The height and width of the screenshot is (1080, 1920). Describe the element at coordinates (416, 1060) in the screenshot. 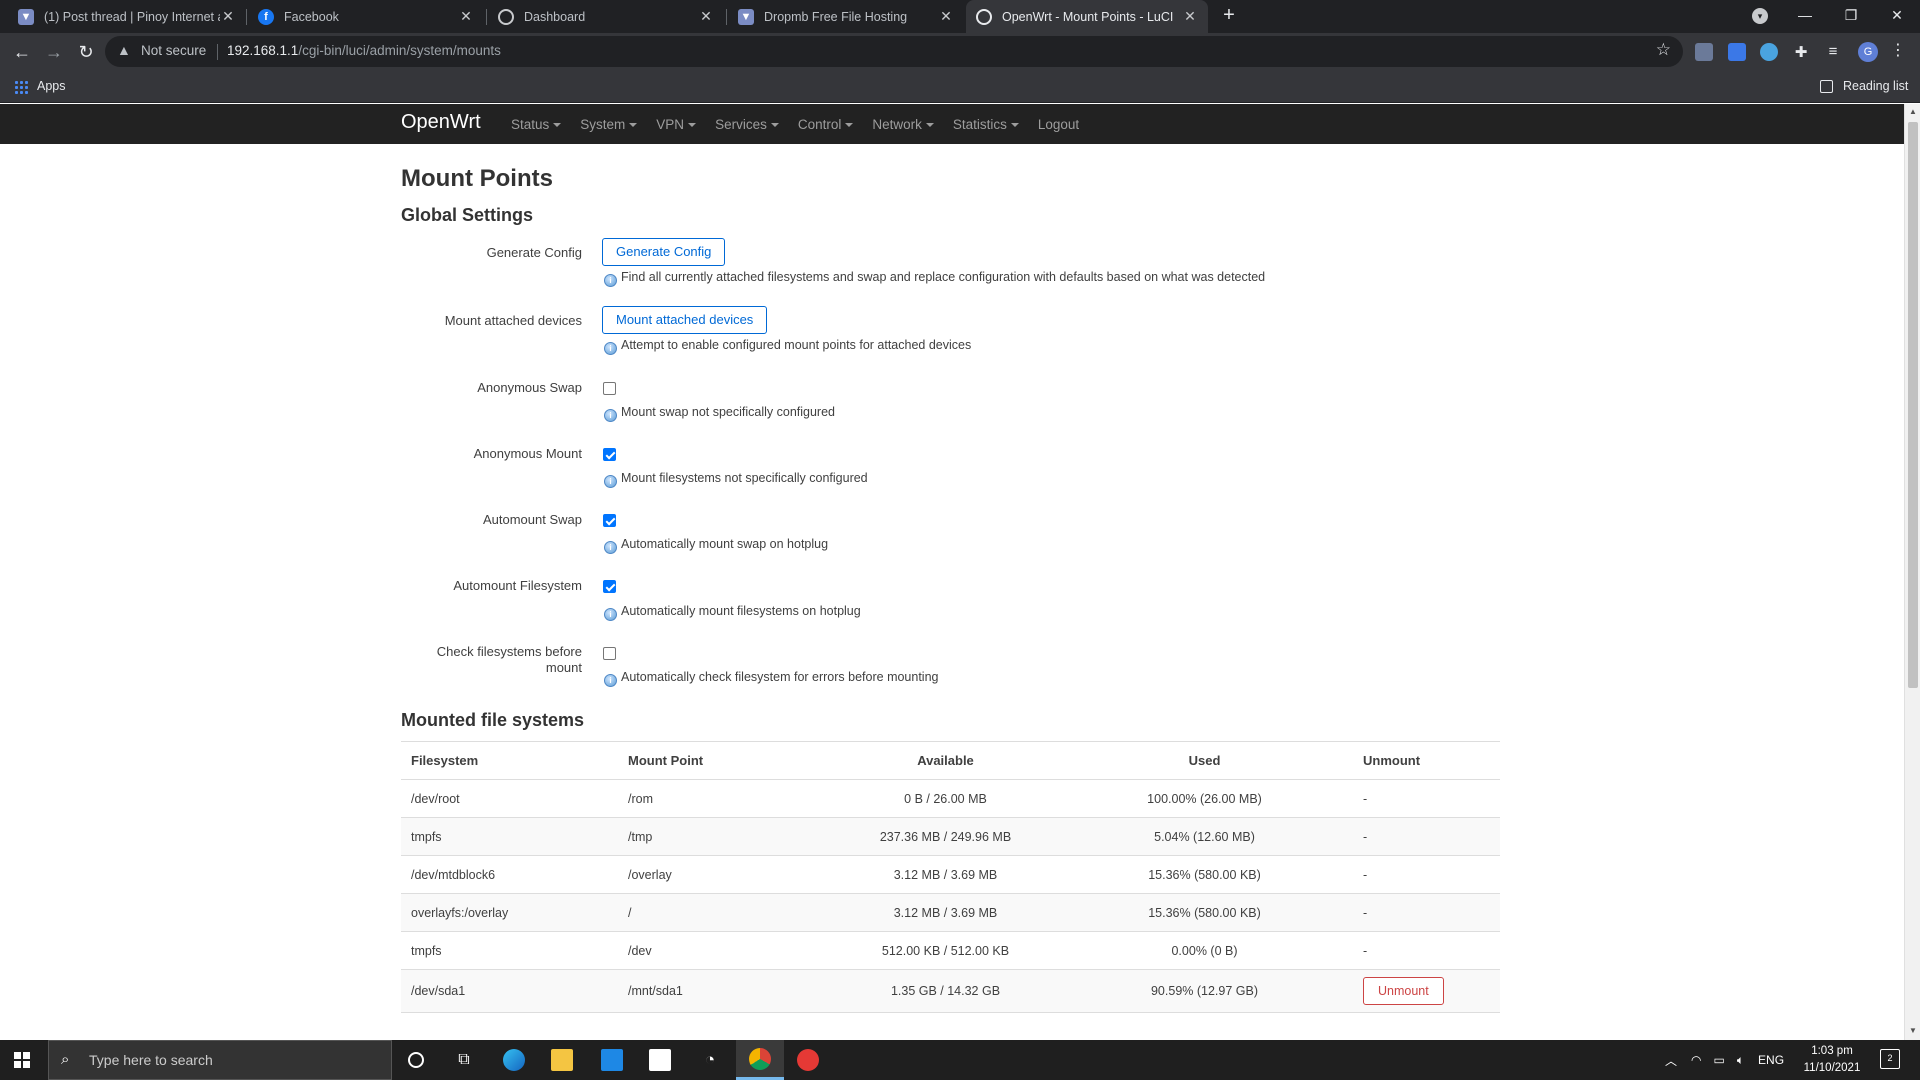

I see `cortana-icon` at that location.